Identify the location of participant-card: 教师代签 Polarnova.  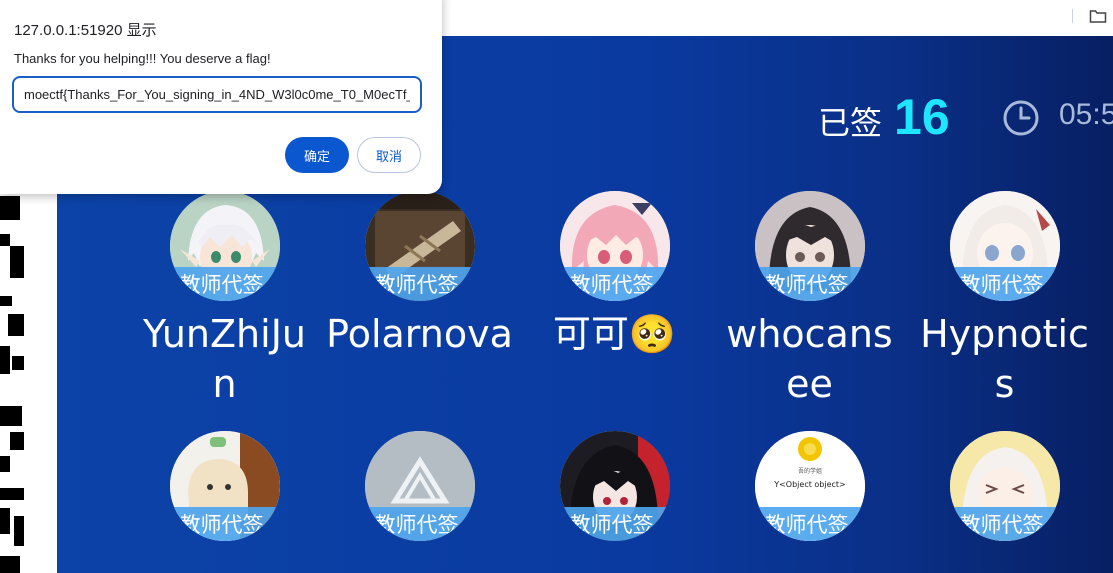
(419, 275).